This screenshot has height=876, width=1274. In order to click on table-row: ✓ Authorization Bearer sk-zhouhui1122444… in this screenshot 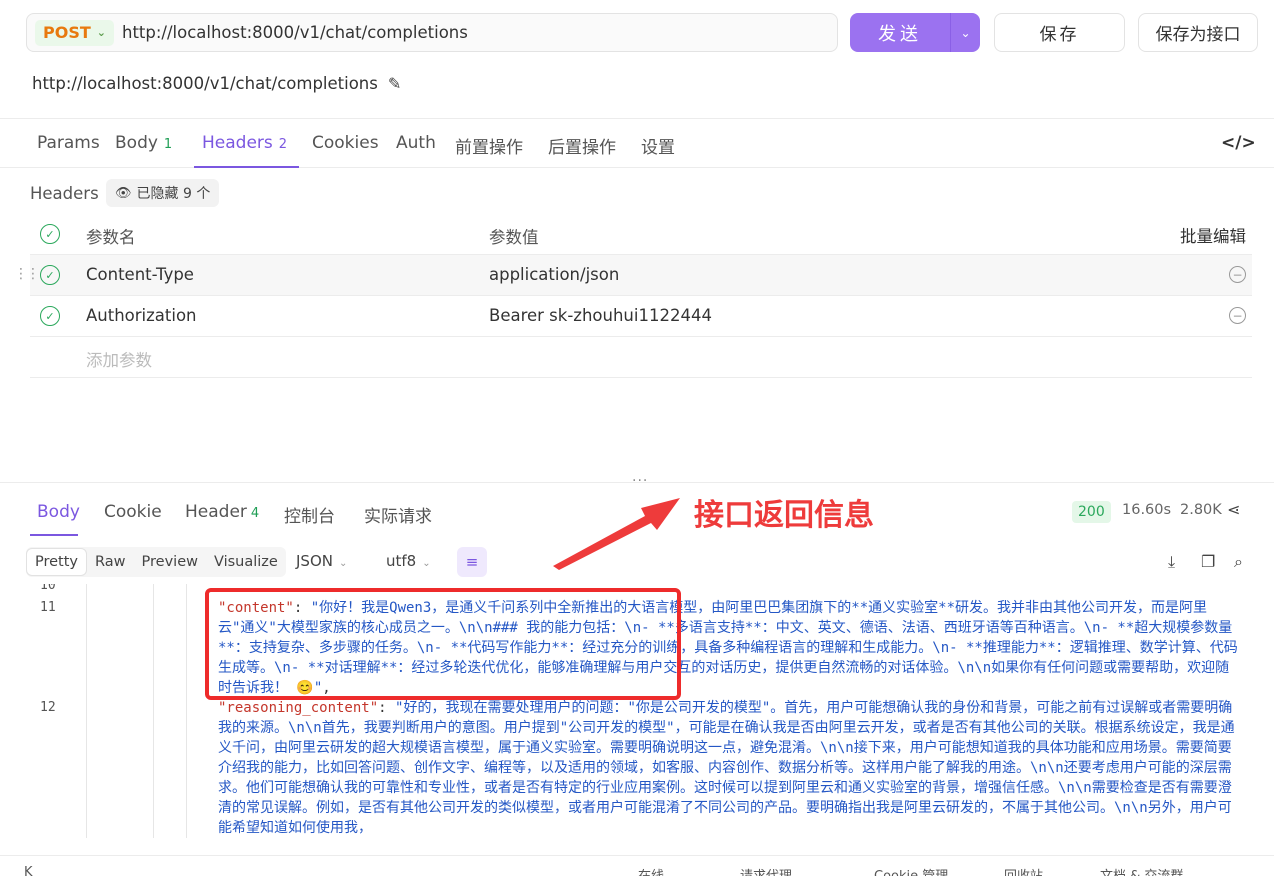, I will do `click(641, 316)`.